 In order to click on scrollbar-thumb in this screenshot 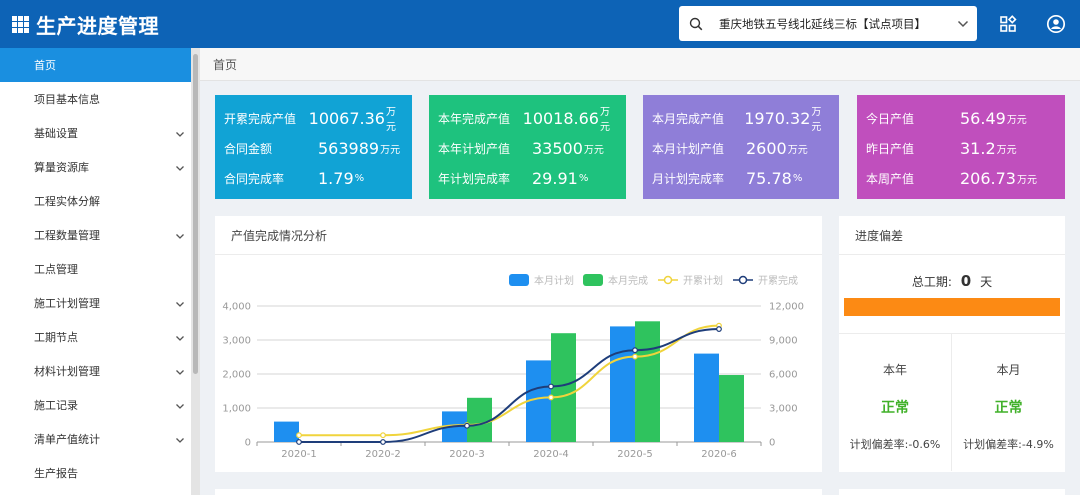, I will do `click(195, 214)`.